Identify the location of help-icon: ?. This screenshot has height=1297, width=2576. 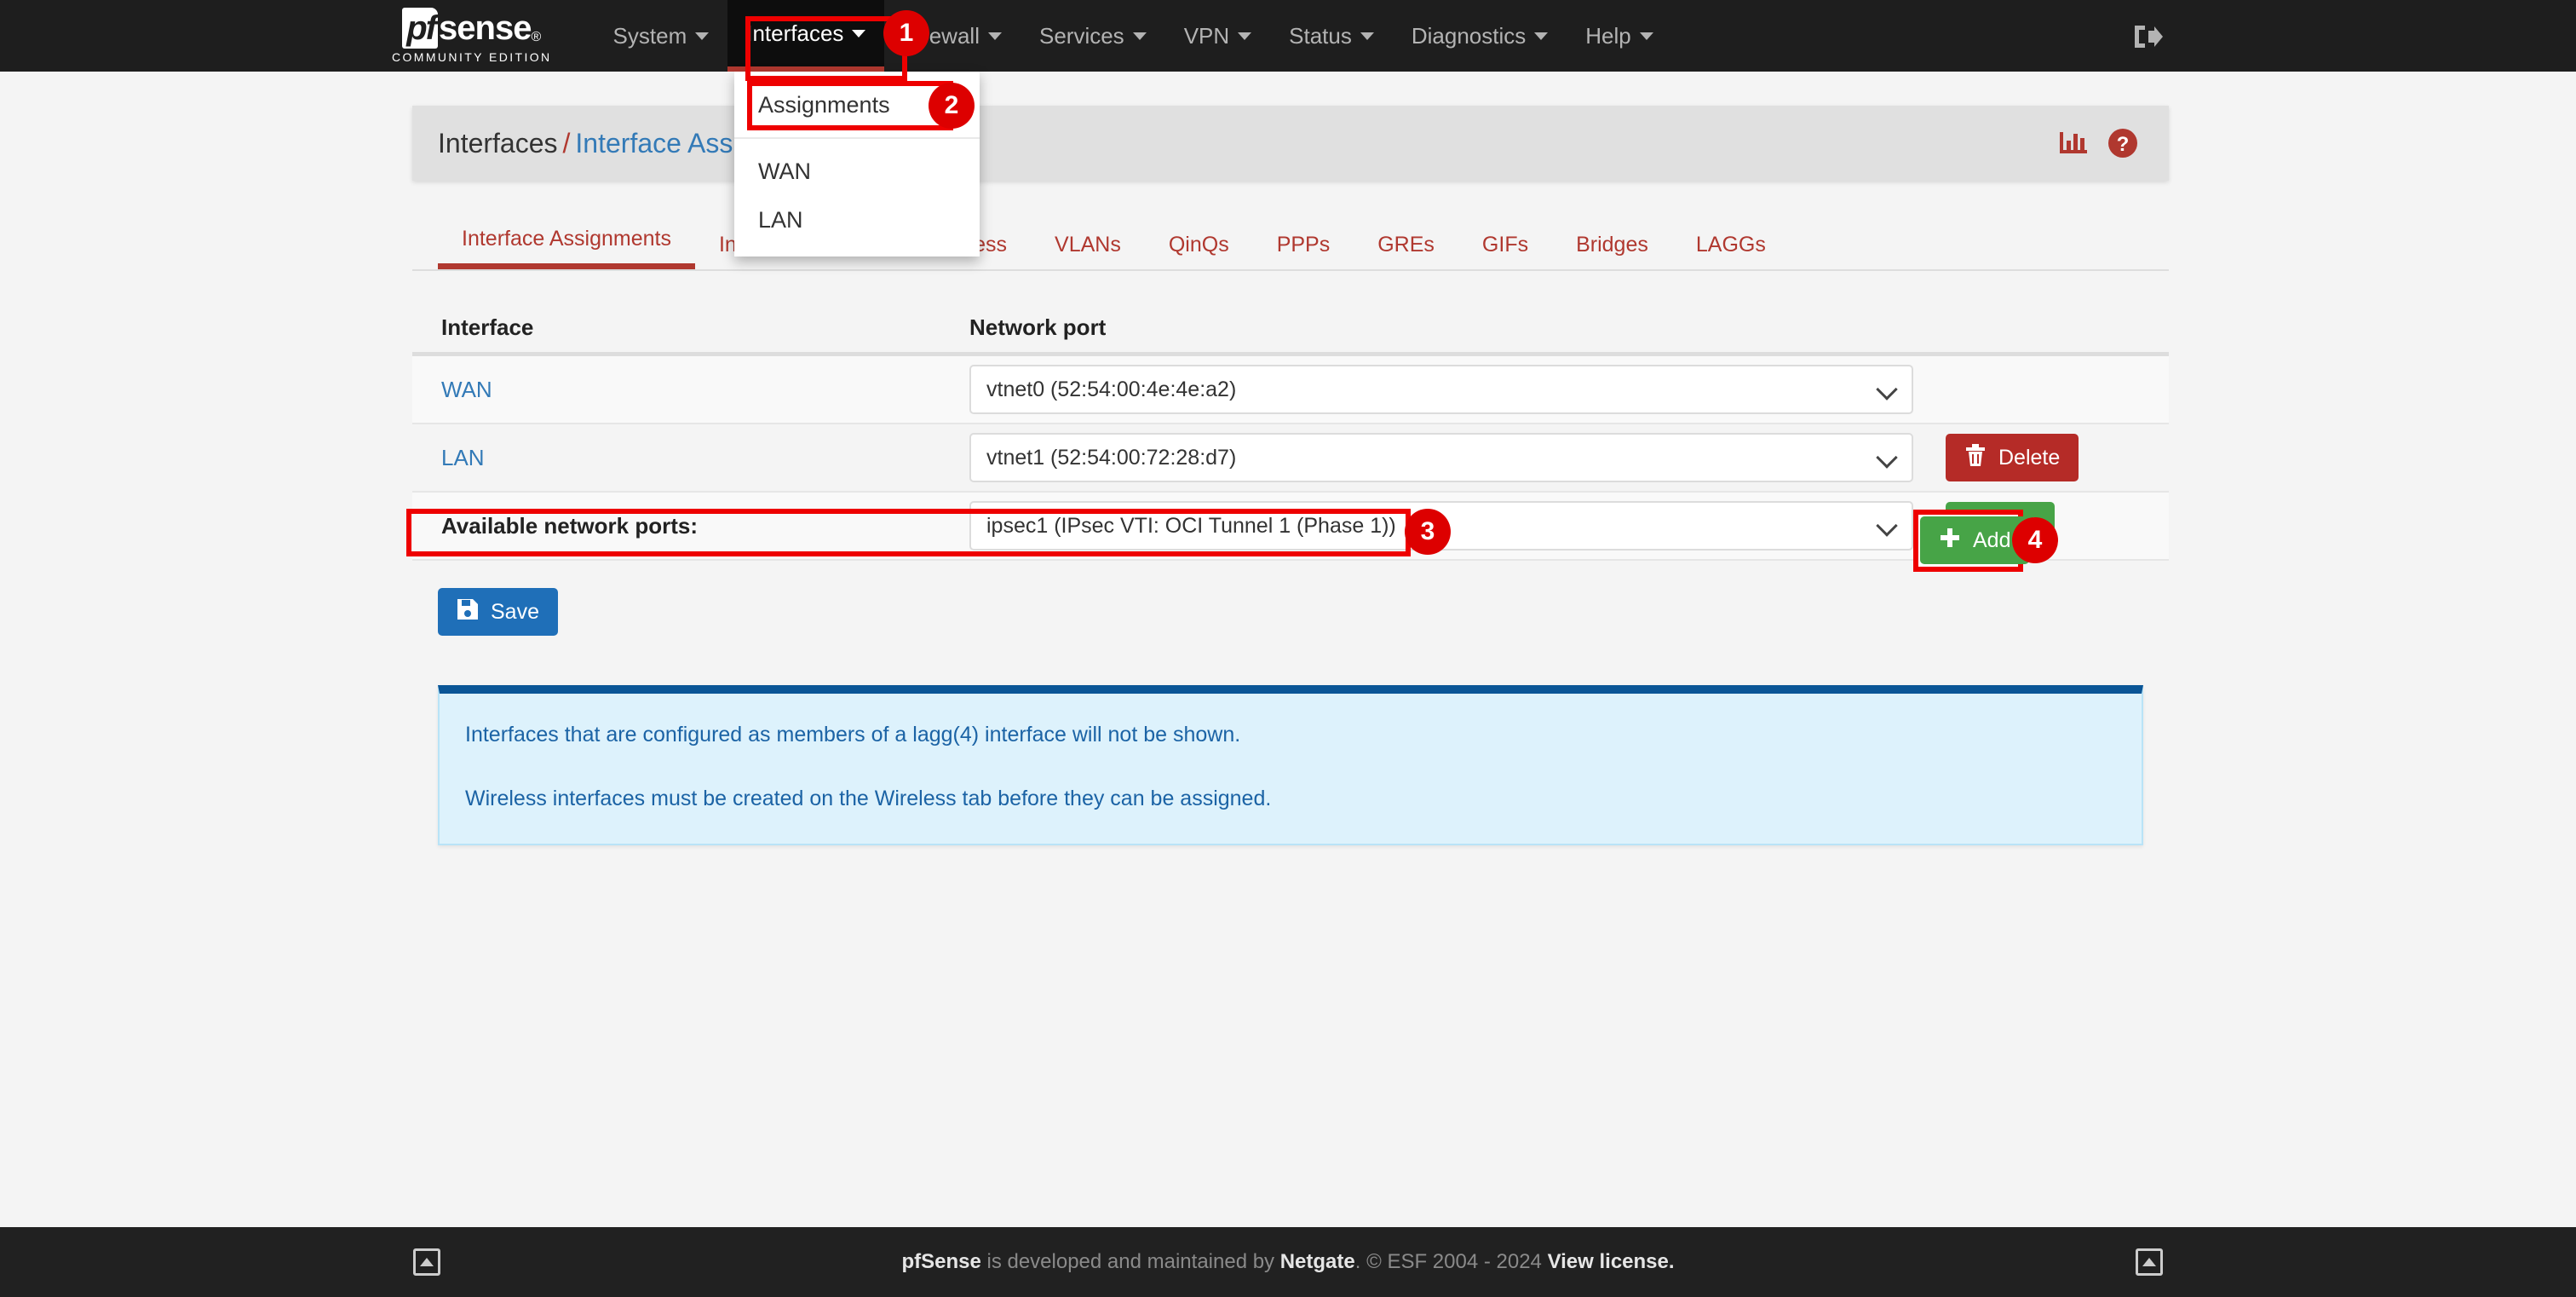
(2123, 143).